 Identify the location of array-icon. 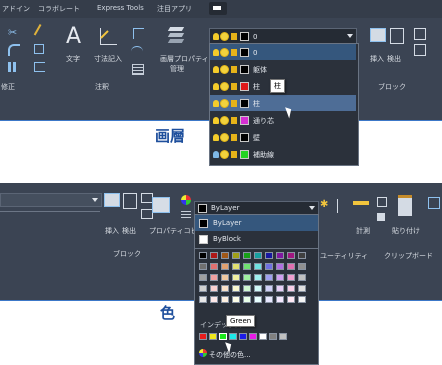
(13, 67).